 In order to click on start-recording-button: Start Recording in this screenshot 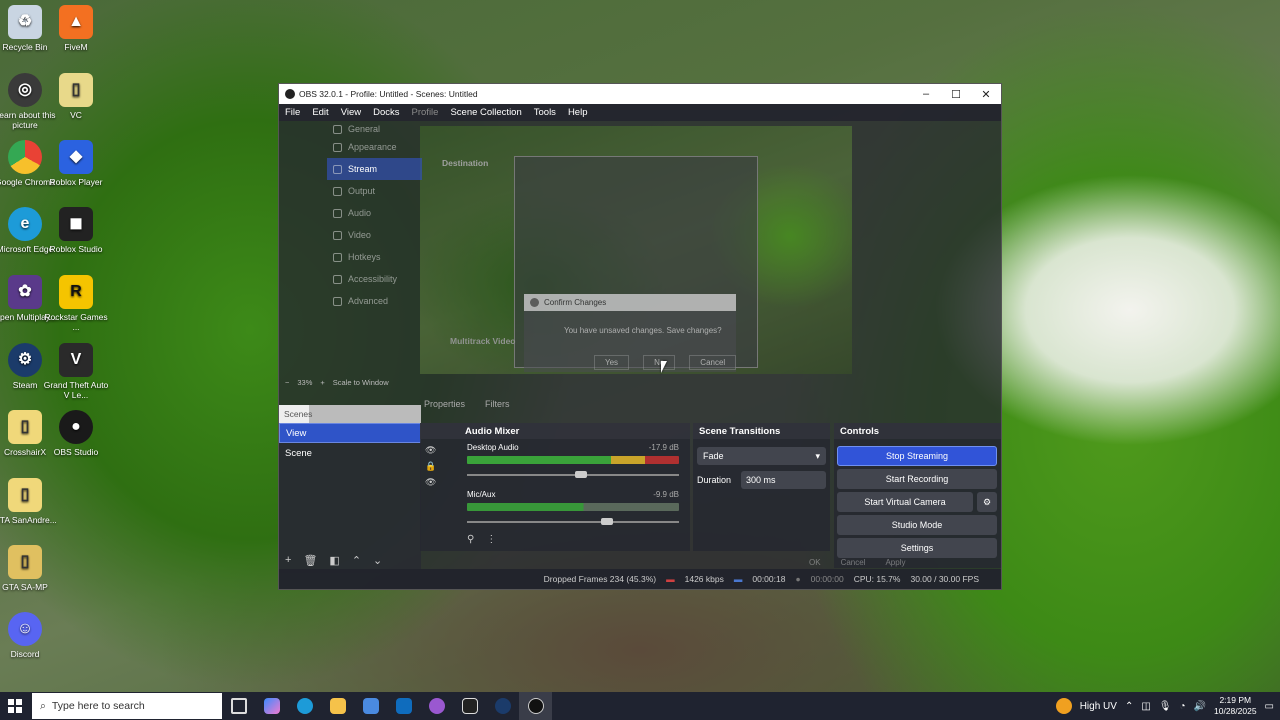, I will do `click(917, 479)`.